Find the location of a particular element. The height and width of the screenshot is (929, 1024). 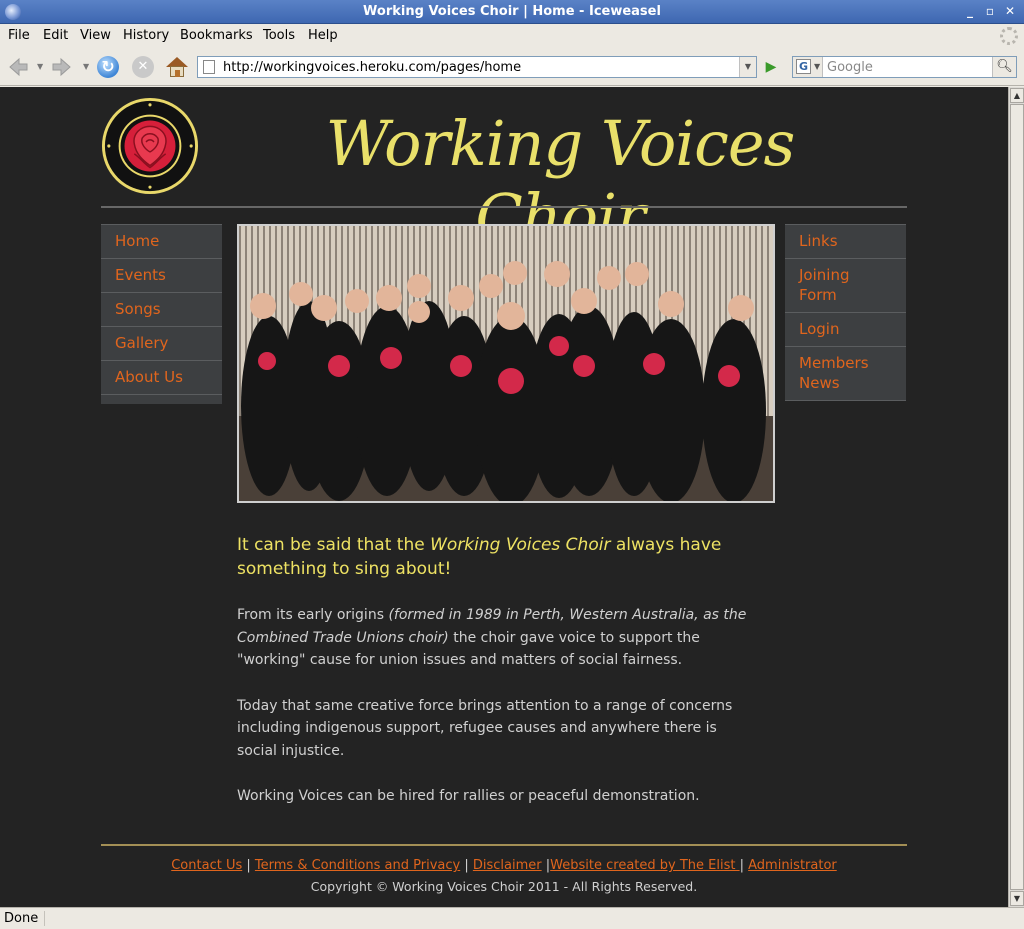

status-text: Done is located at coordinates (25, 918).